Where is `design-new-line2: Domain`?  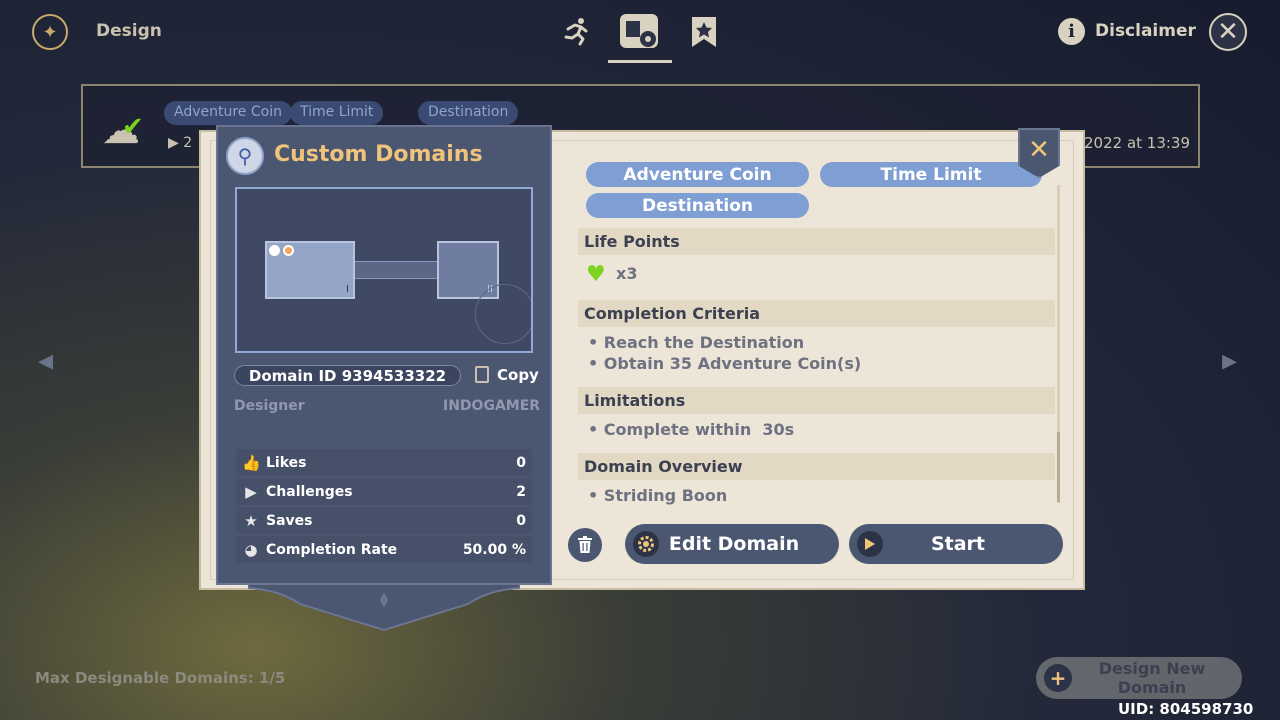 design-new-line2: Domain is located at coordinates (1152, 687).